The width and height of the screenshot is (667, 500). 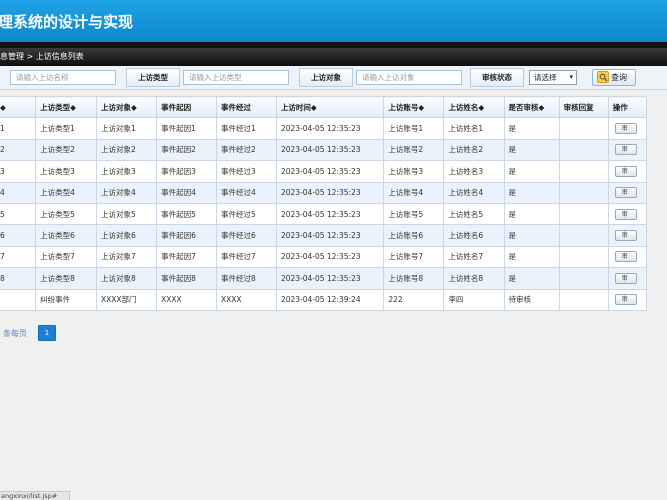 I want to click on table-cell: 名称4, so click(x=18, y=192).